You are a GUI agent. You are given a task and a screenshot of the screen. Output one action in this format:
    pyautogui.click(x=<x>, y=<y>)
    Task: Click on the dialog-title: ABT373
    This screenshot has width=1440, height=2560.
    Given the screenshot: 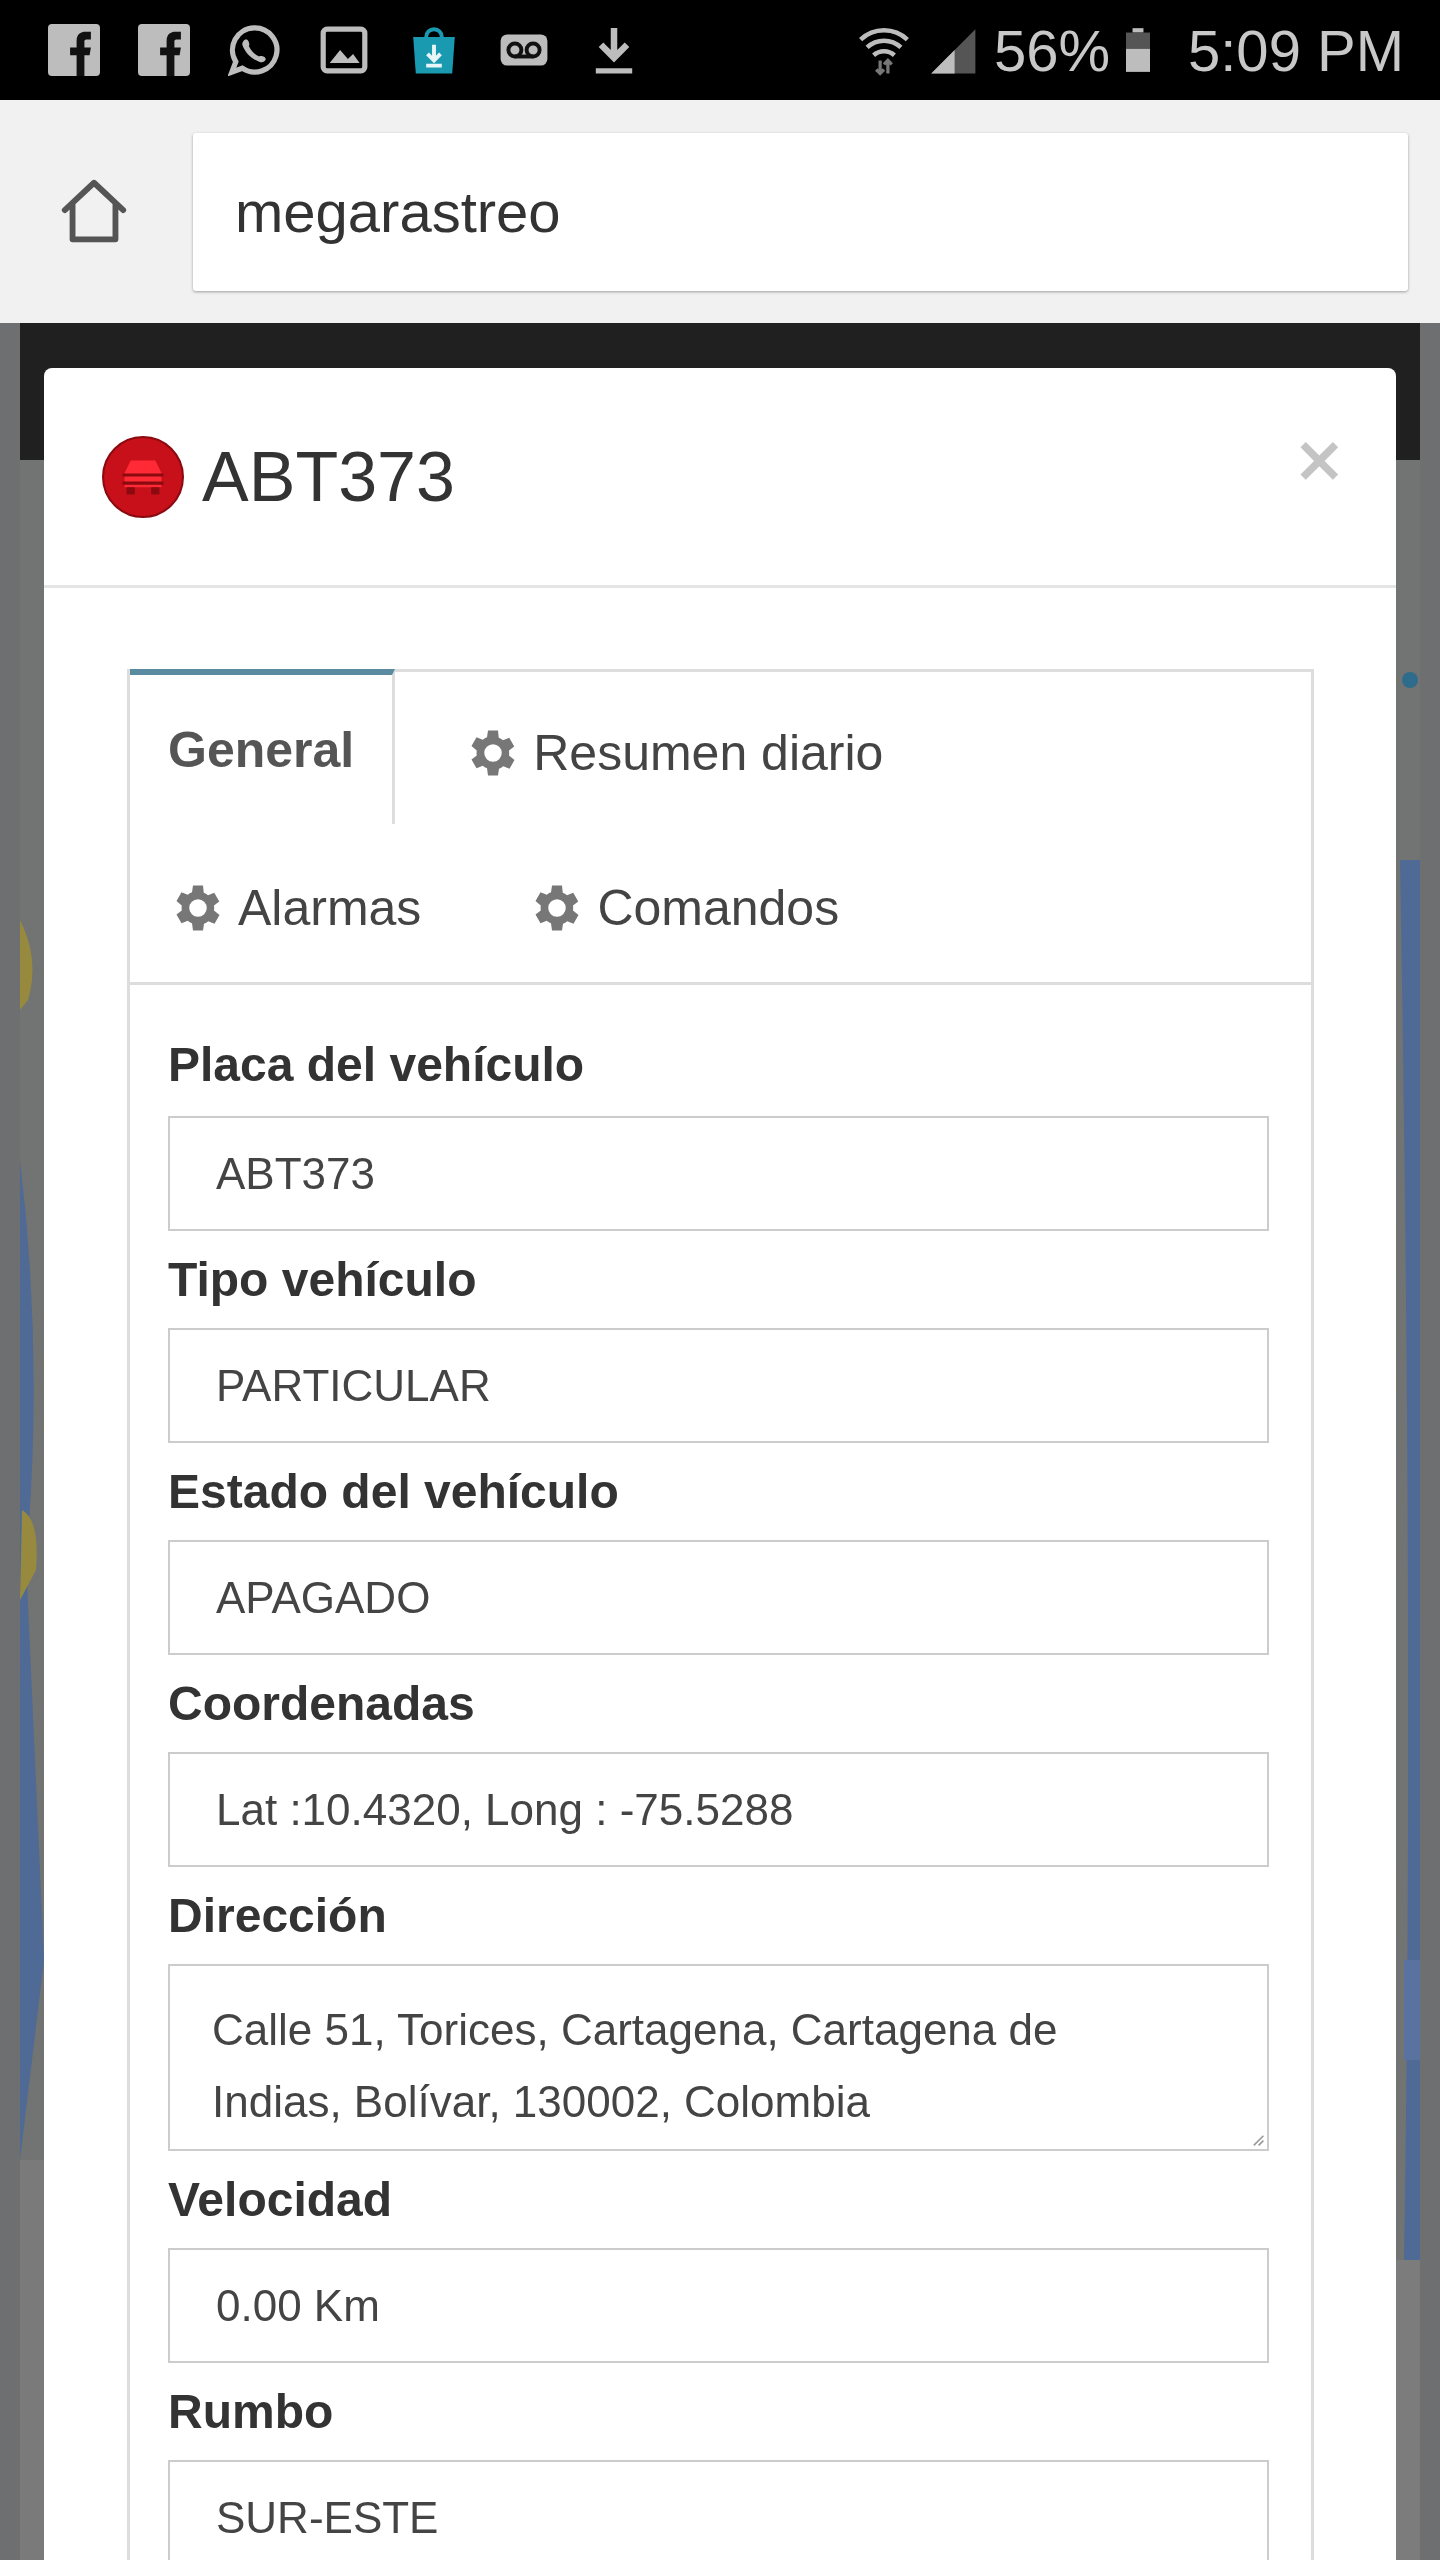 What is the action you would take?
    pyautogui.click(x=329, y=476)
    